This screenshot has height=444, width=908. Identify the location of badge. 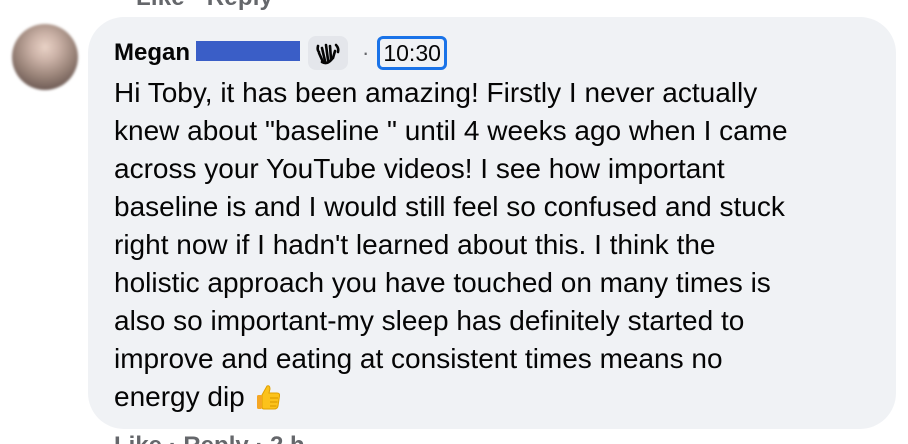
(328, 53).